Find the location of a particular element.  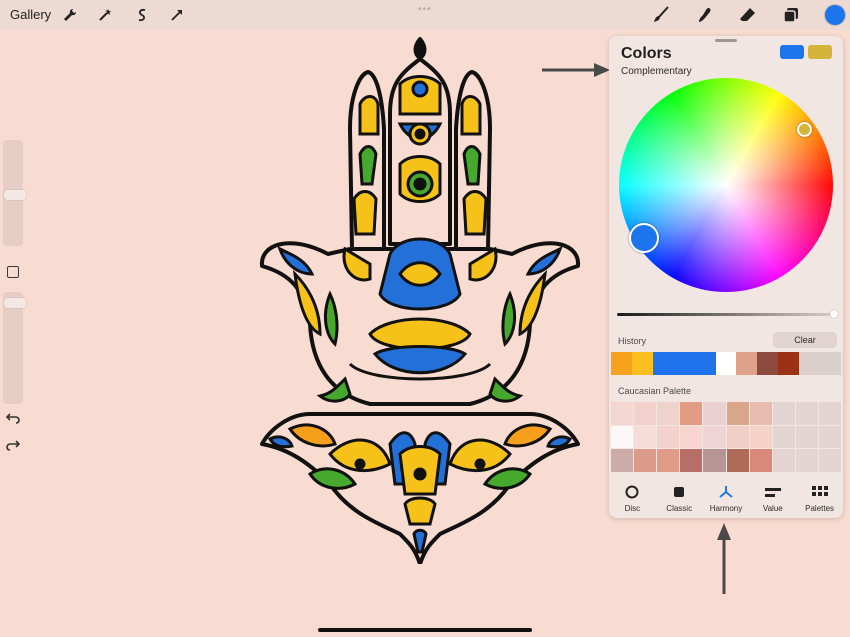

tab-classic: Classic is located at coordinates (679, 500).